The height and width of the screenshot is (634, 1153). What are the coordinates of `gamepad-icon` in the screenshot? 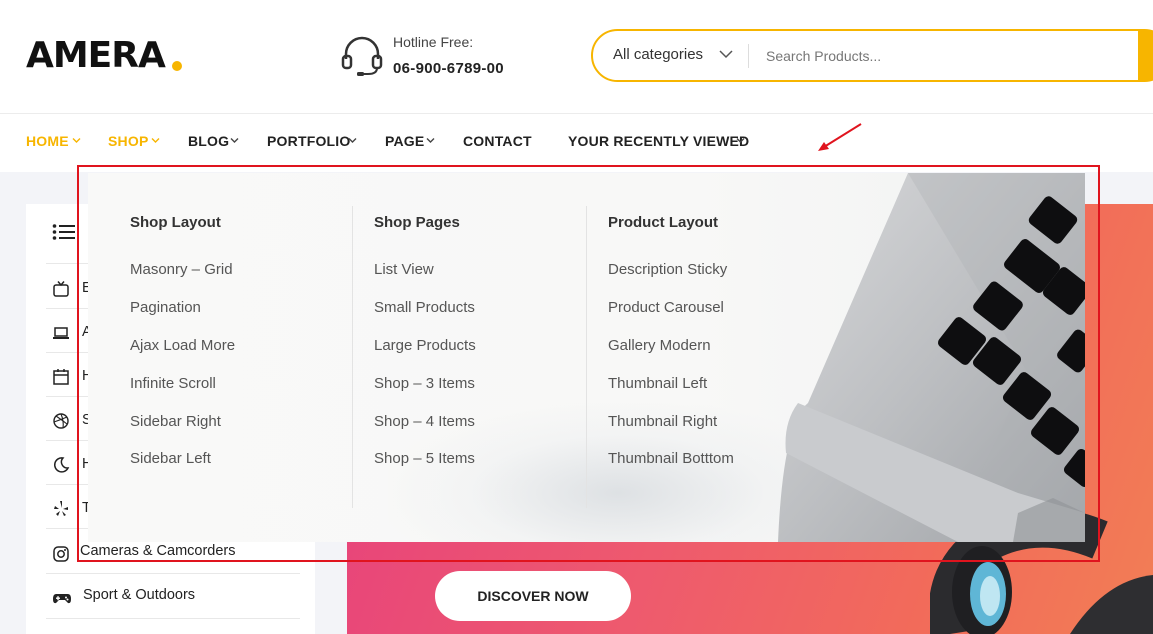 It's located at (62, 599).